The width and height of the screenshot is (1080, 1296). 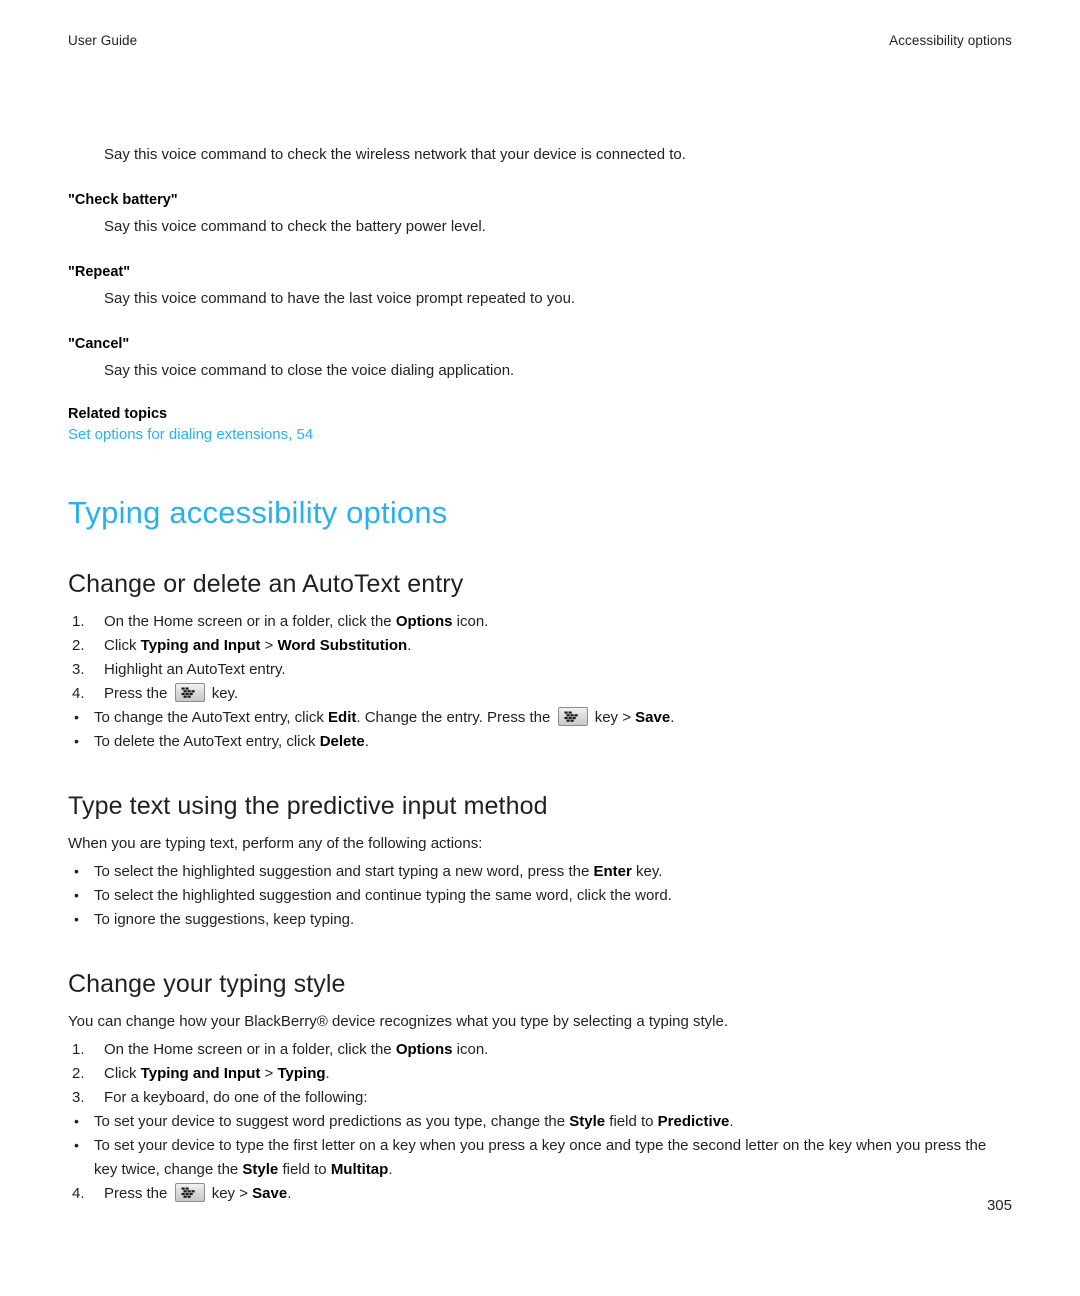 What do you see at coordinates (540, 40) in the screenshot?
I see `running-head: User Guide Accessibility options` at bounding box center [540, 40].